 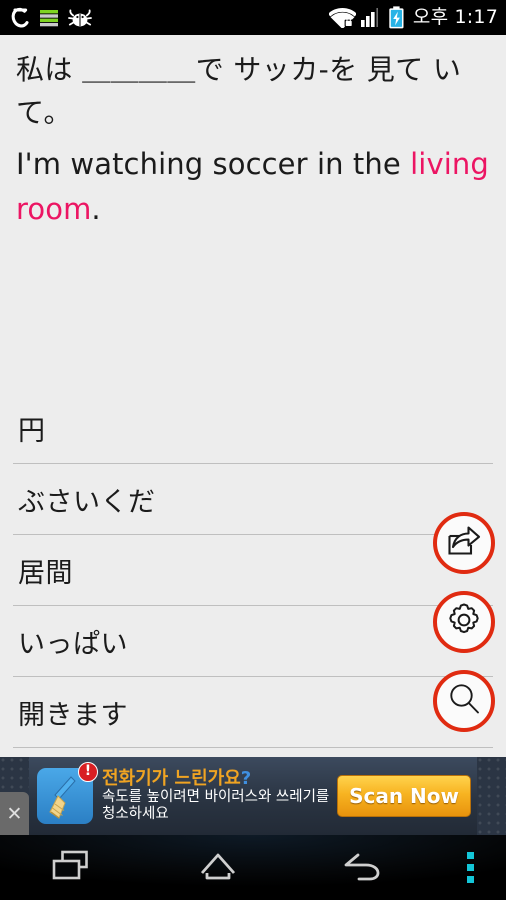 I want to click on option-label: ぶさいくだ, so click(x=87, y=502).